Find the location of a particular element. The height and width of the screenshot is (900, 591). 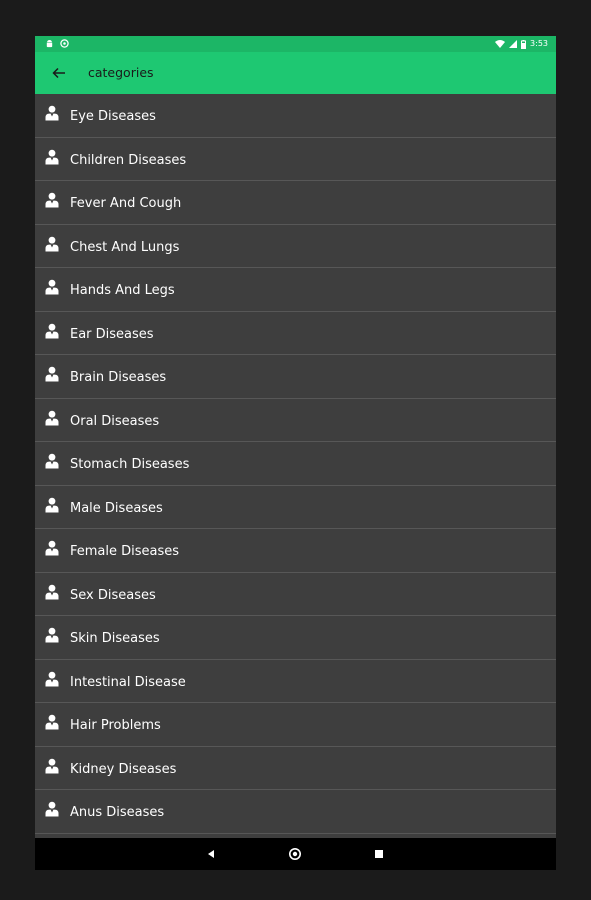

list-item-label: Children Diseases is located at coordinates (128, 160).